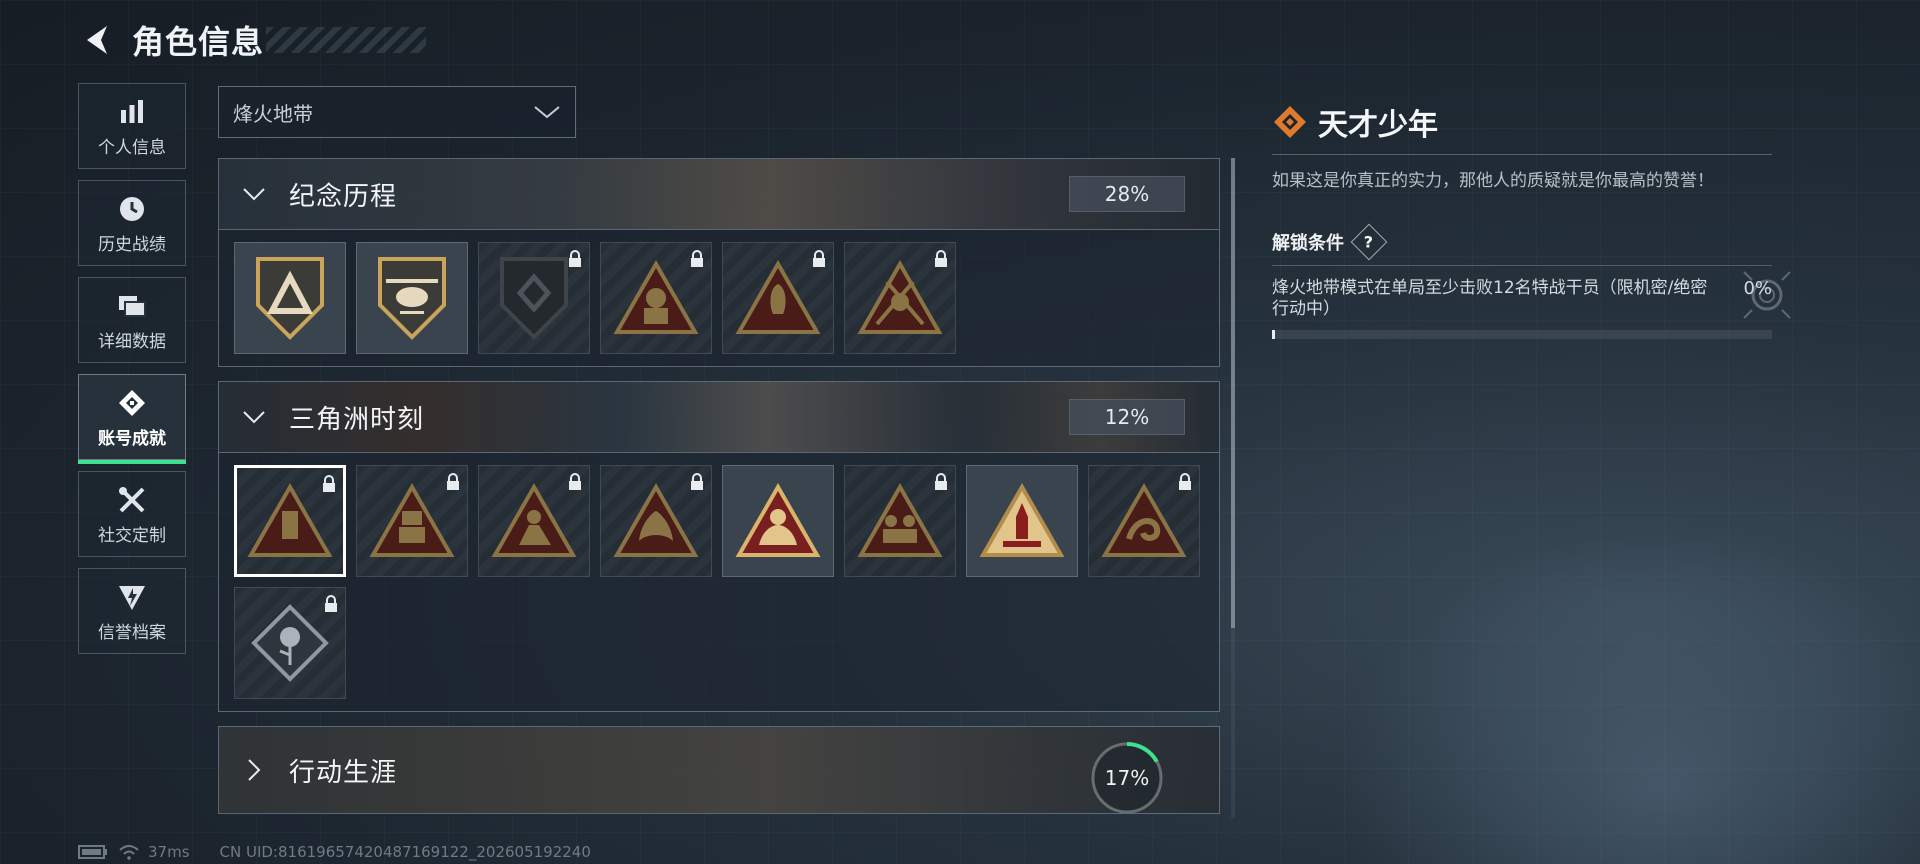  I want to click on achievement-icon, so click(132, 403).